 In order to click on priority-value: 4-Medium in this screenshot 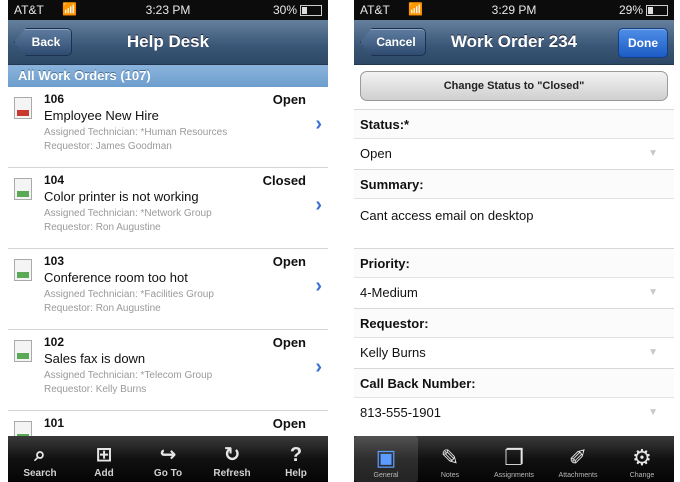, I will do `click(389, 292)`.